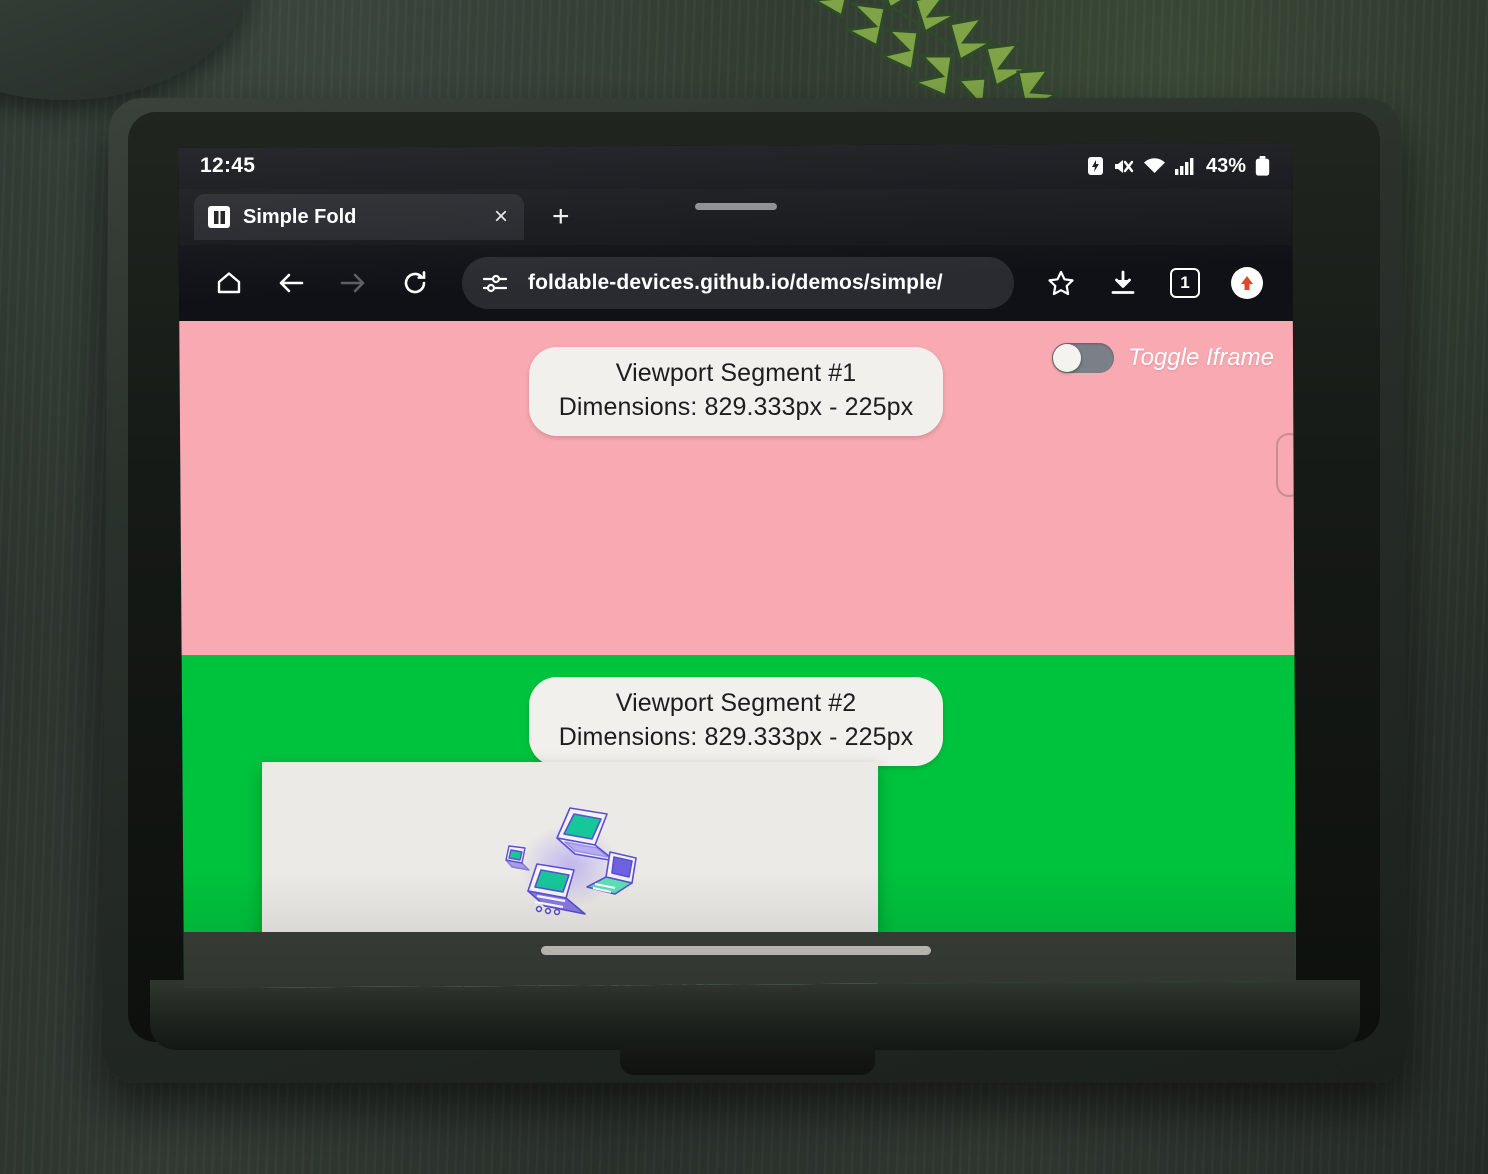  I want to click on cellular-signal-icon, so click(1184, 166).